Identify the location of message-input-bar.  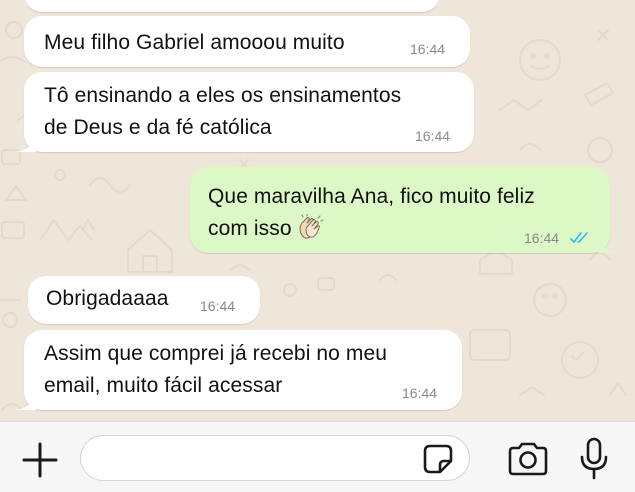
(317, 456).